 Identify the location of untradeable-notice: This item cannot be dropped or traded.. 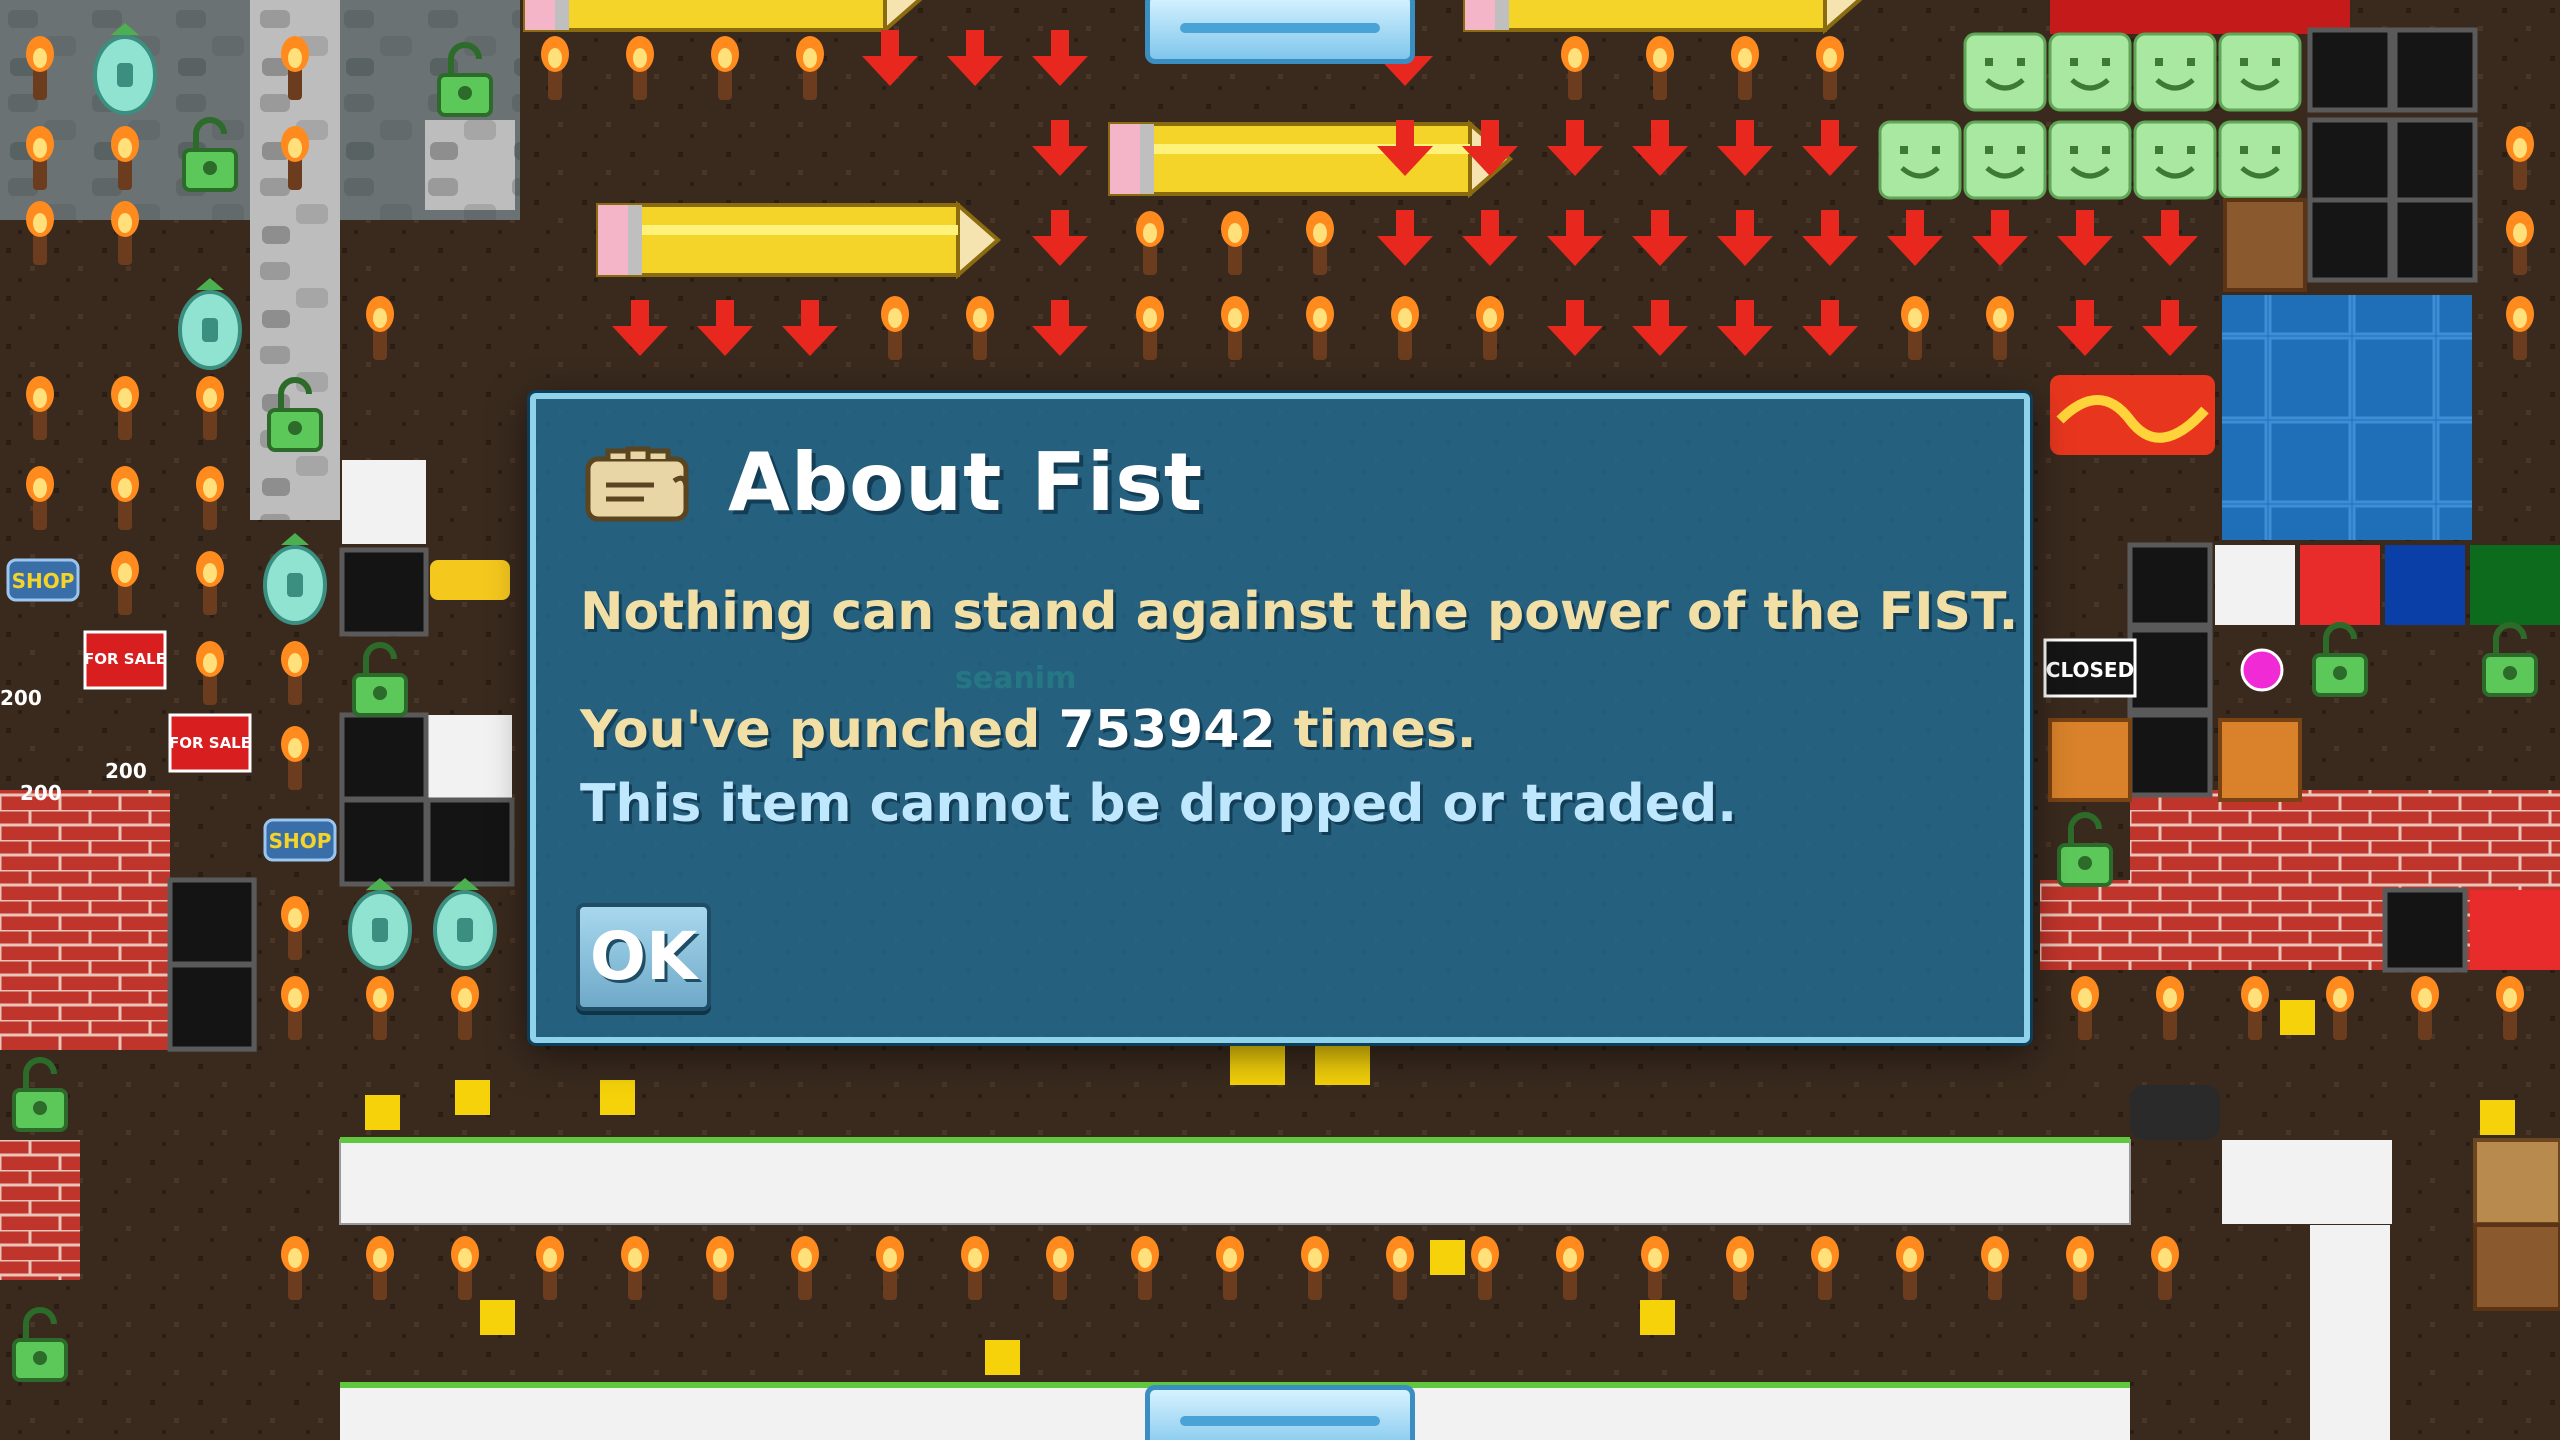
(1158, 804).